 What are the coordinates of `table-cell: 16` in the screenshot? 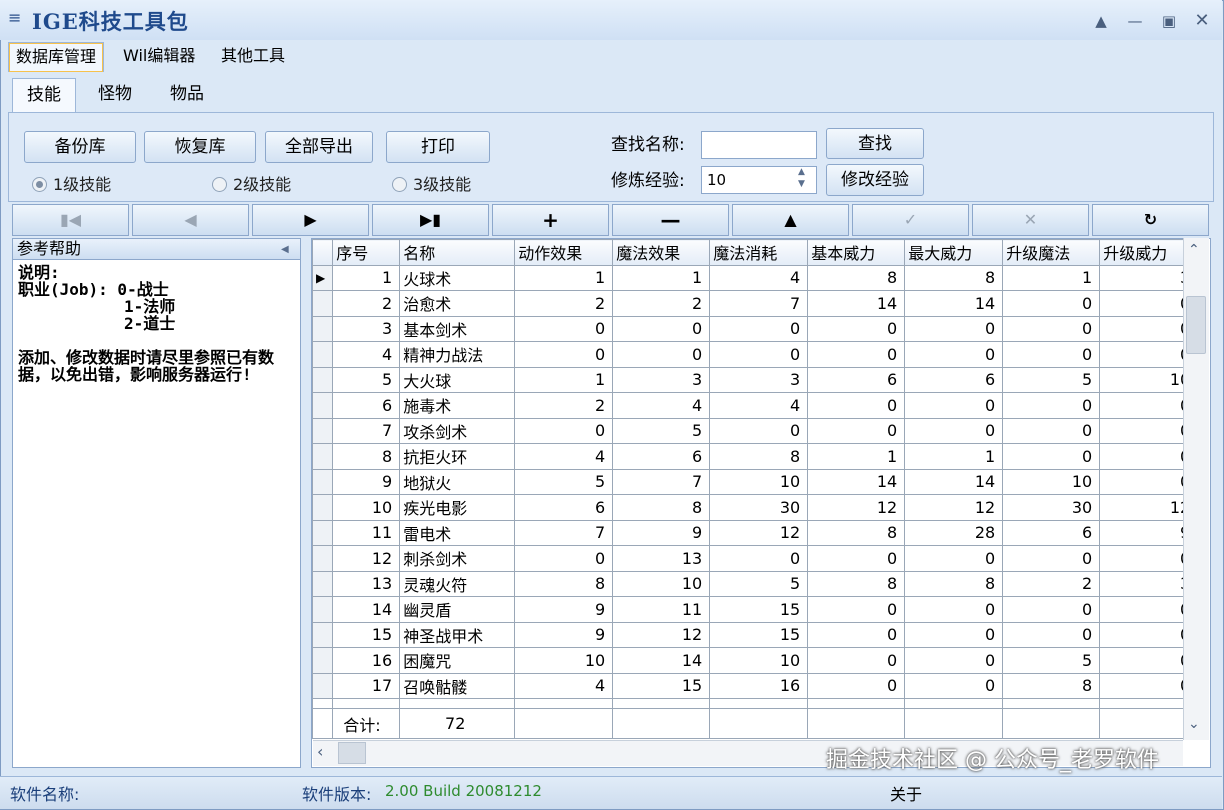 It's located at (366, 660).